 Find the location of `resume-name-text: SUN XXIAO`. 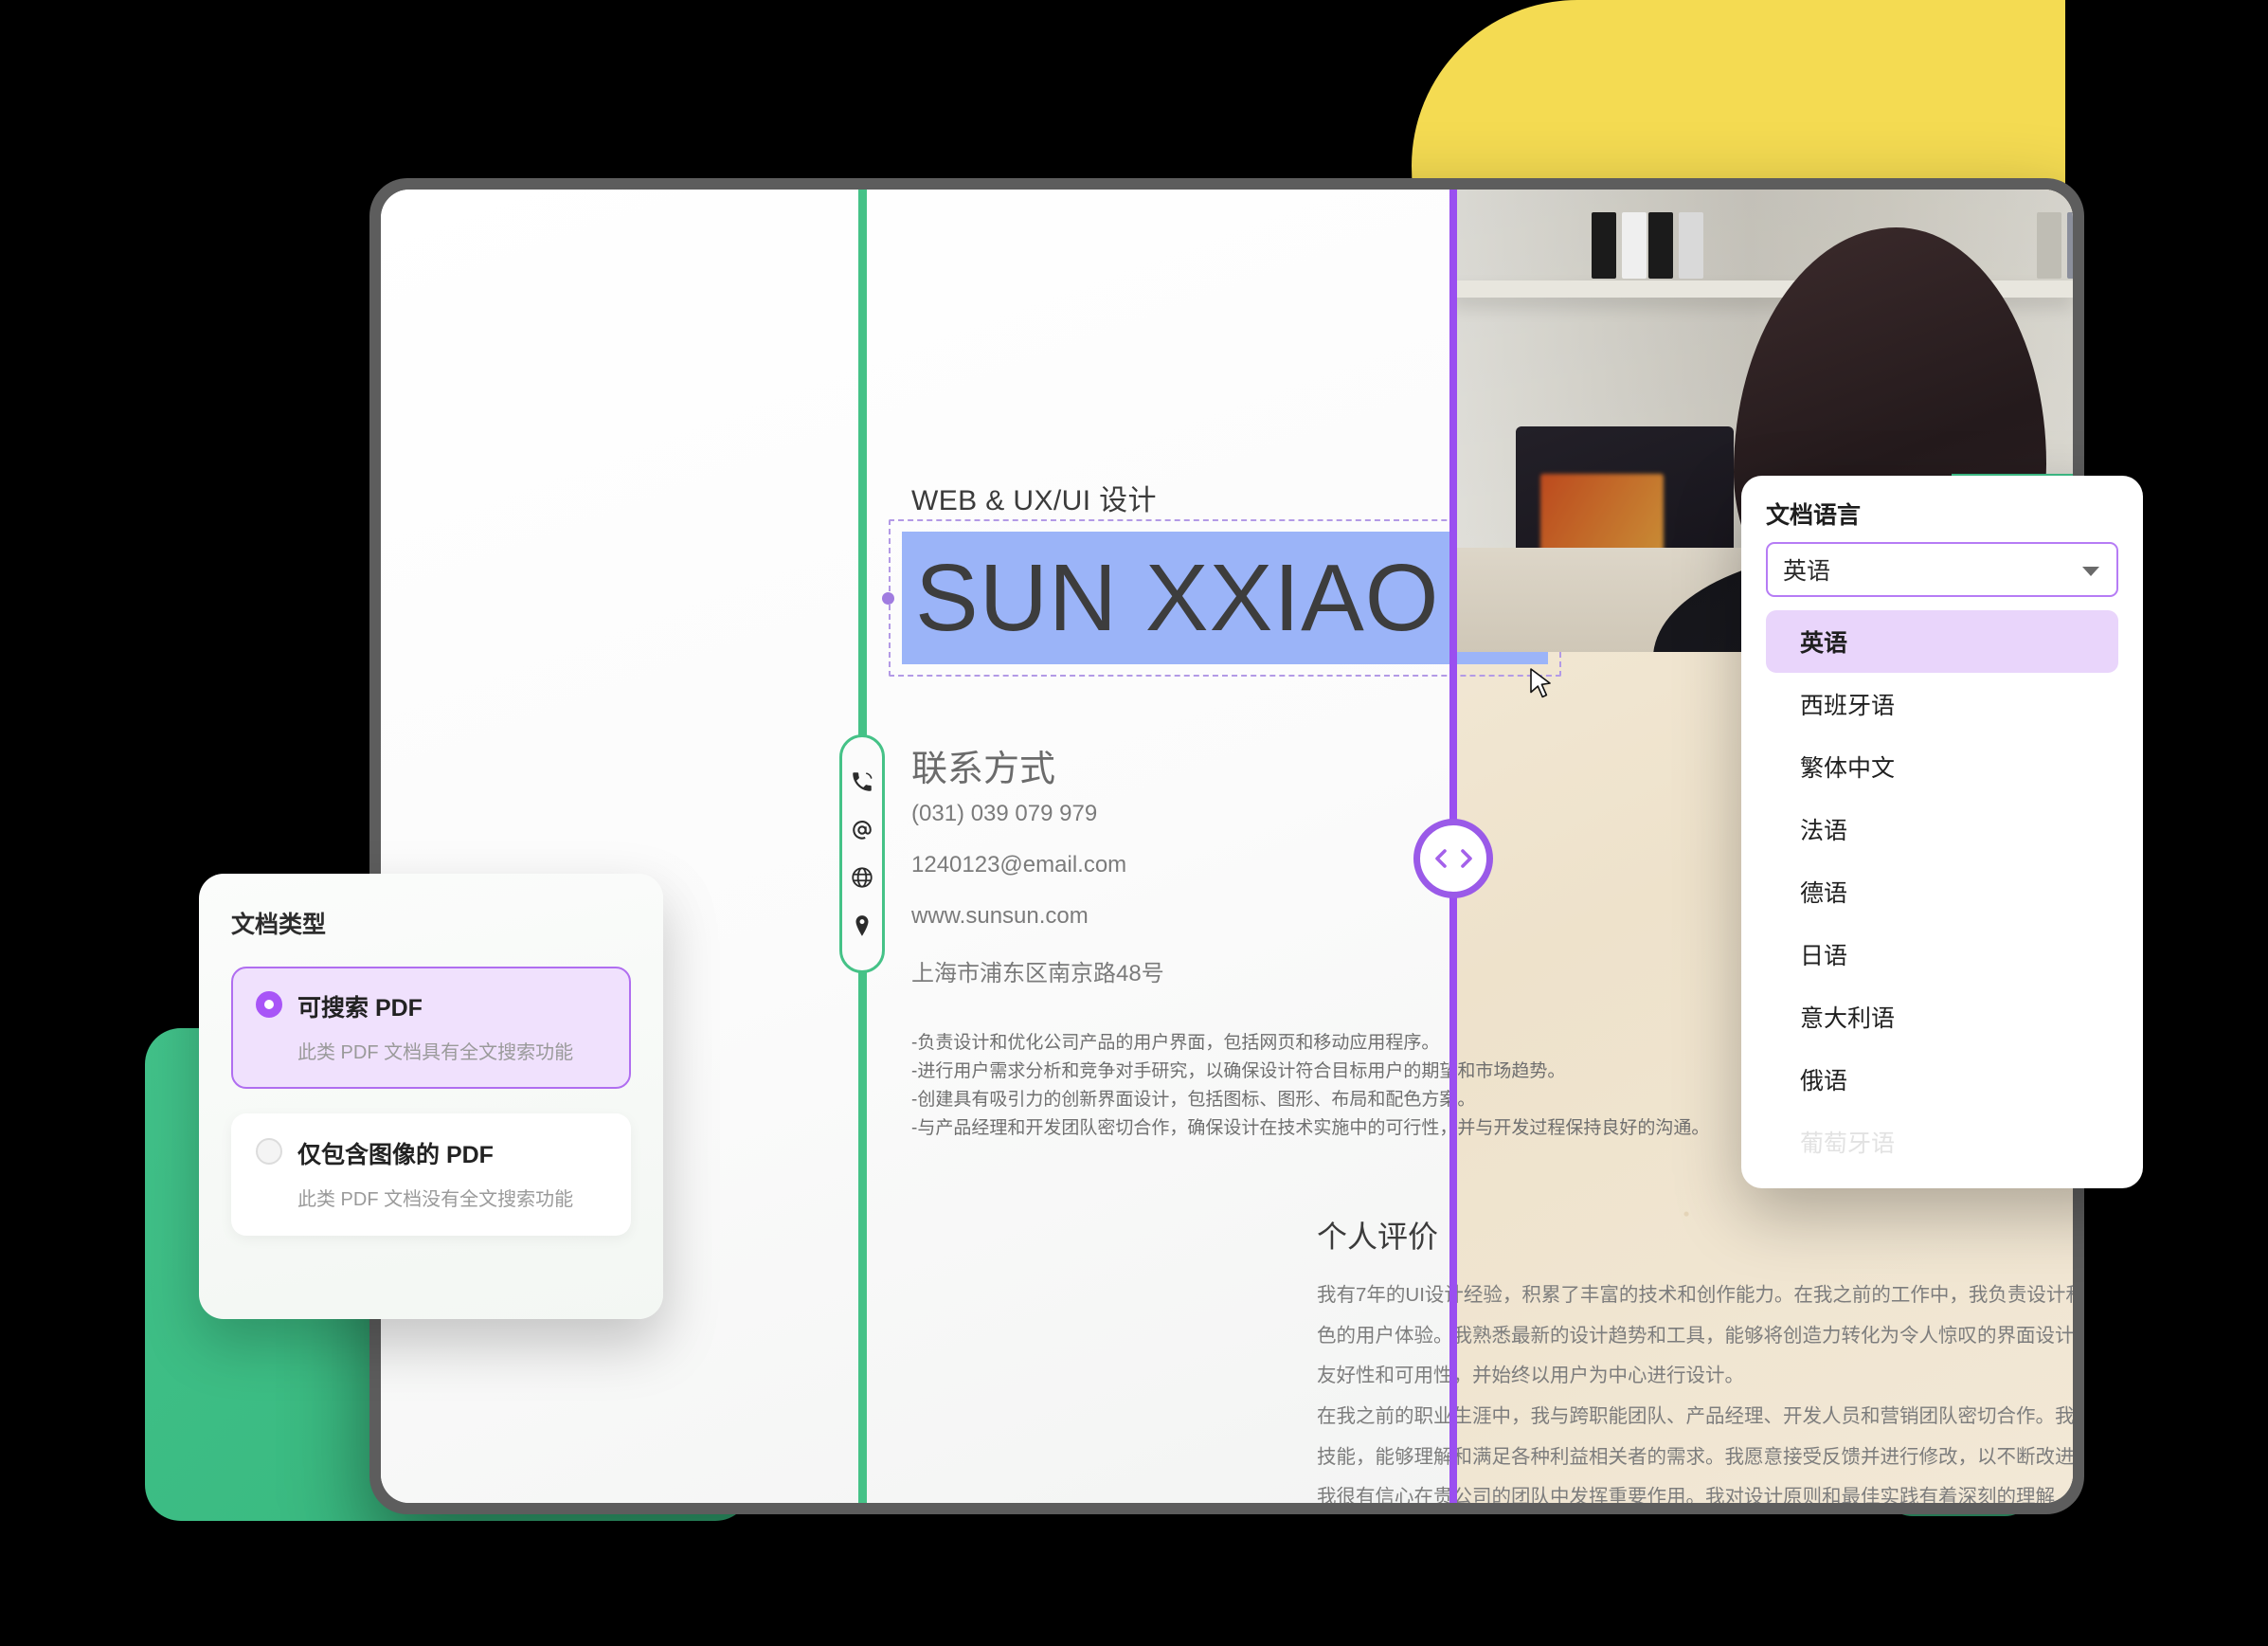

resume-name-text: SUN XXIAO is located at coordinates (1177, 598).